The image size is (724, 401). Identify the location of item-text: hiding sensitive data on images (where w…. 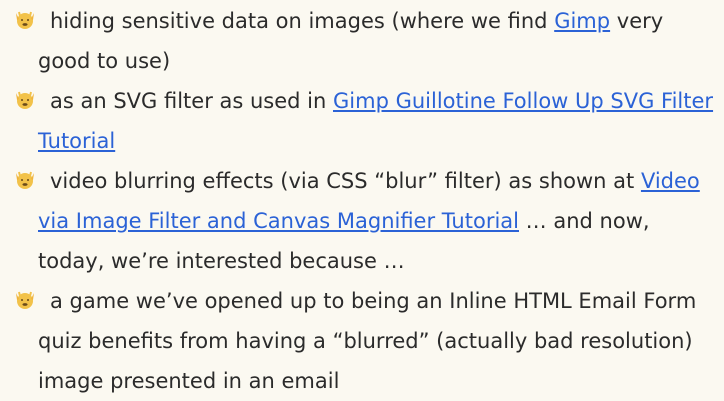
(302, 21).